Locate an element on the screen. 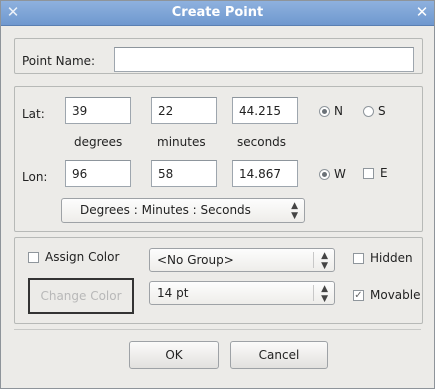 This screenshot has height=389, width=435. window-title: Create Point is located at coordinates (217, 12).